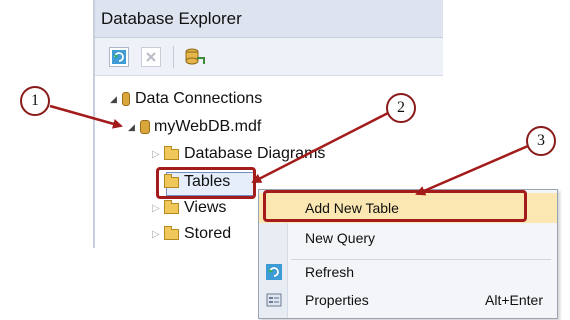  Describe the element at coordinates (35, 101) in the screenshot. I see `callout-1: 1` at that location.